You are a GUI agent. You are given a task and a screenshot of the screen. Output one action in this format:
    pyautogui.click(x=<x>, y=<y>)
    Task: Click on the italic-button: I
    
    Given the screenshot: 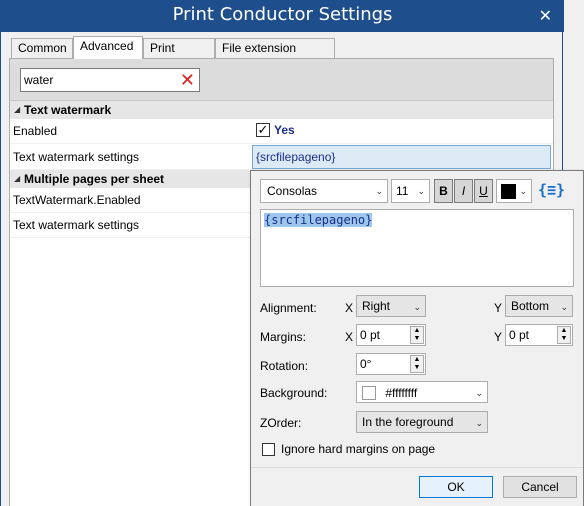 What is the action you would take?
    pyautogui.click(x=463, y=191)
    